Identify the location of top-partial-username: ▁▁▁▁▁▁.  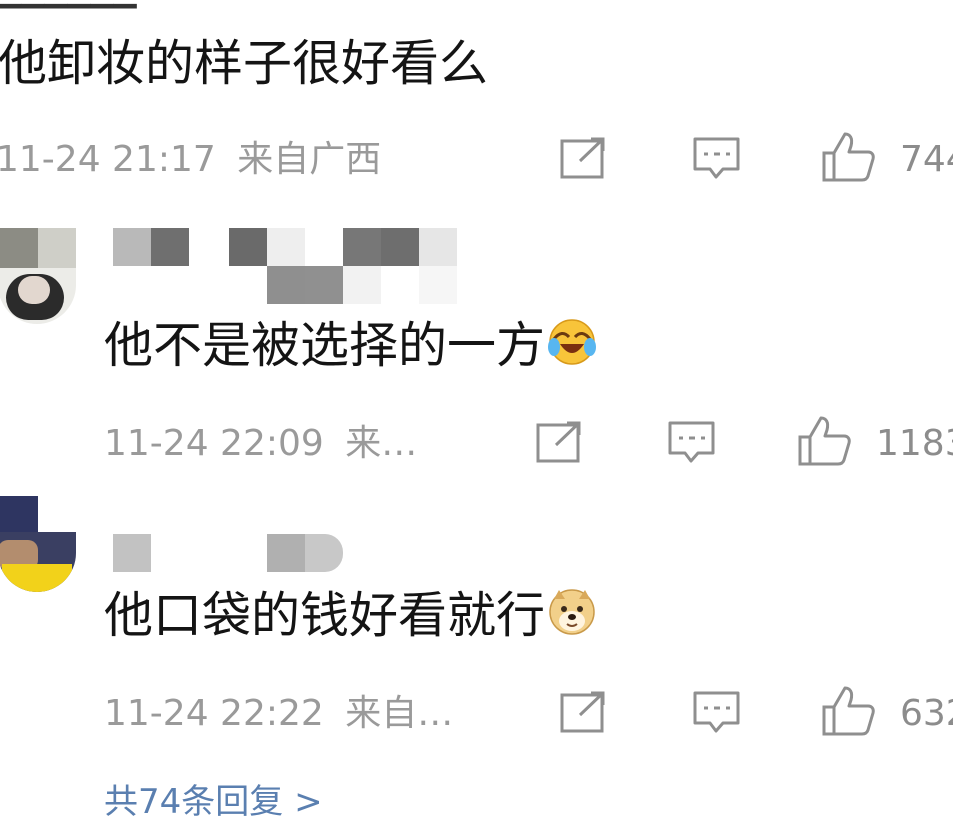
(68, 4).